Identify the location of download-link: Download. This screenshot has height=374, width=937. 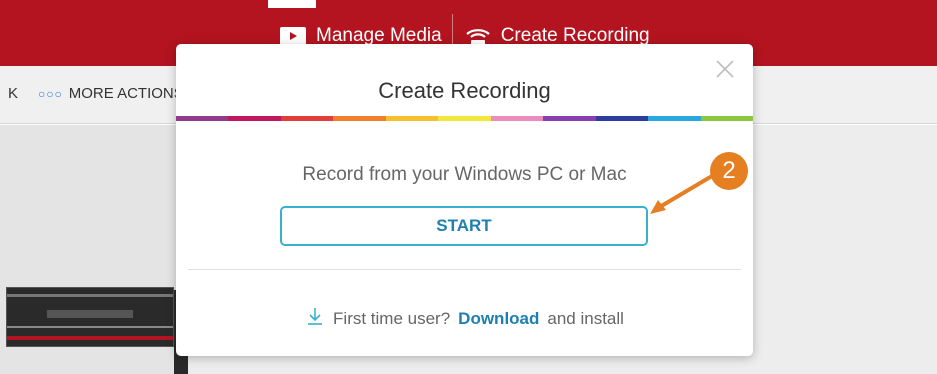
(498, 319).